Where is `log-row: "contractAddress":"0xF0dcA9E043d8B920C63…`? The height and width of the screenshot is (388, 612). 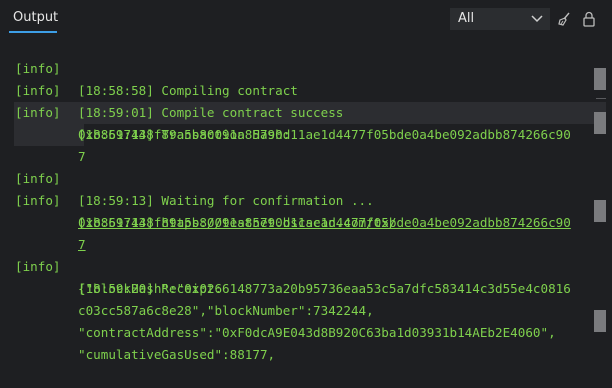 log-row: "contractAddress":"0xF0dcA9E043d8B920C63… is located at coordinates (278, 320).